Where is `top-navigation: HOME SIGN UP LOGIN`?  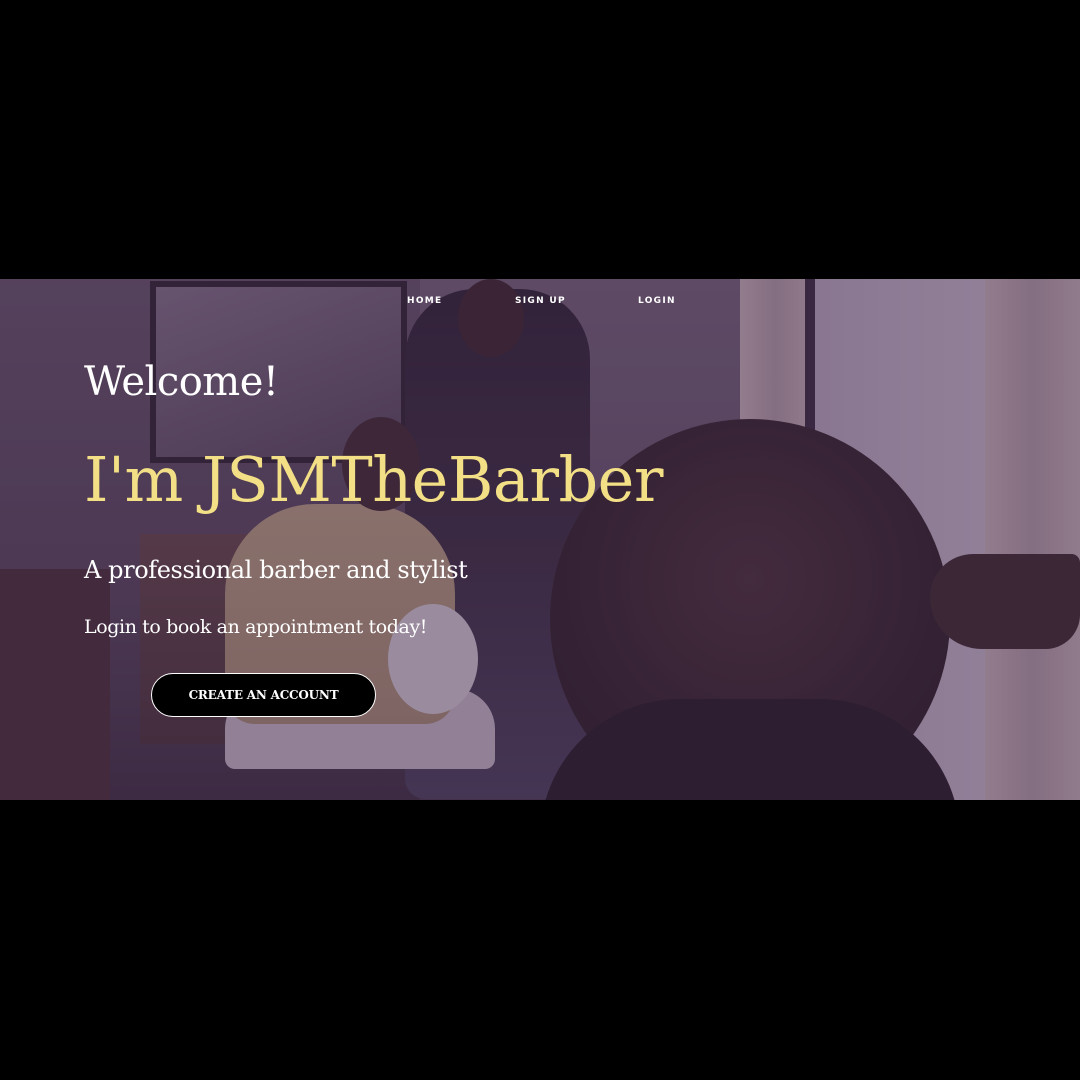 top-navigation: HOME SIGN UP LOGIN is located at coordinates (540, 303).